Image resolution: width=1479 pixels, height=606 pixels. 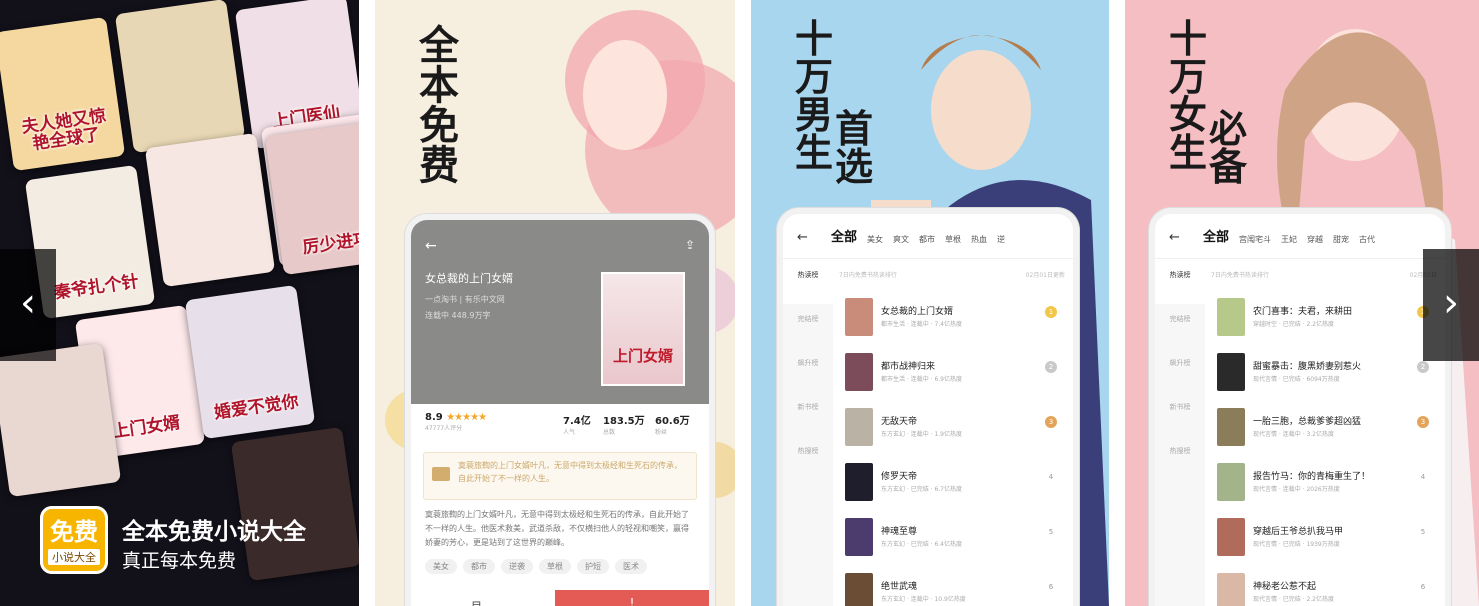 I want to click on tag: 逆袭, so click(x=517, y=566).